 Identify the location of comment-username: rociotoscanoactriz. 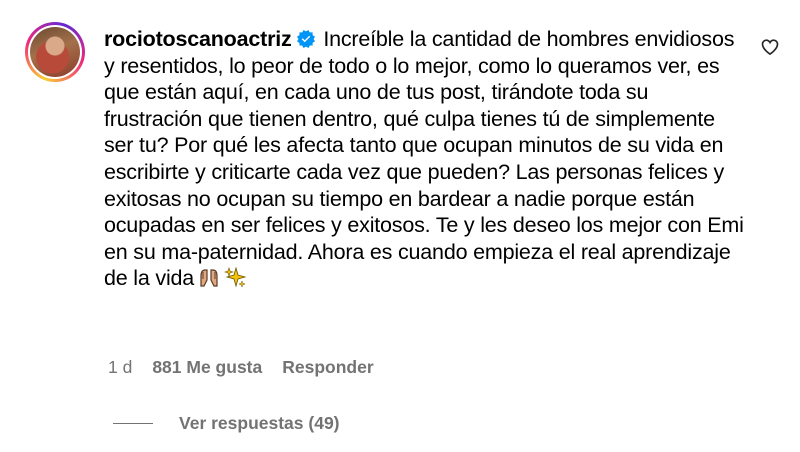
(198, 39).